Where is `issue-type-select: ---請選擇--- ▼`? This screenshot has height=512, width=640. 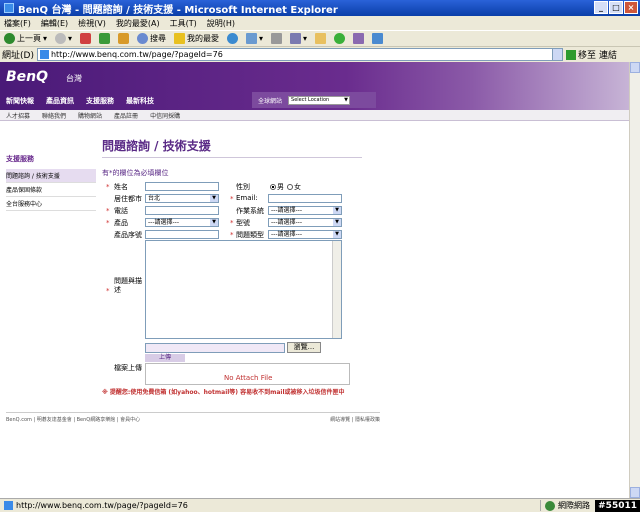 issue-type-select: ---請選擇--- ▼ is located at coordinates (305, 234).